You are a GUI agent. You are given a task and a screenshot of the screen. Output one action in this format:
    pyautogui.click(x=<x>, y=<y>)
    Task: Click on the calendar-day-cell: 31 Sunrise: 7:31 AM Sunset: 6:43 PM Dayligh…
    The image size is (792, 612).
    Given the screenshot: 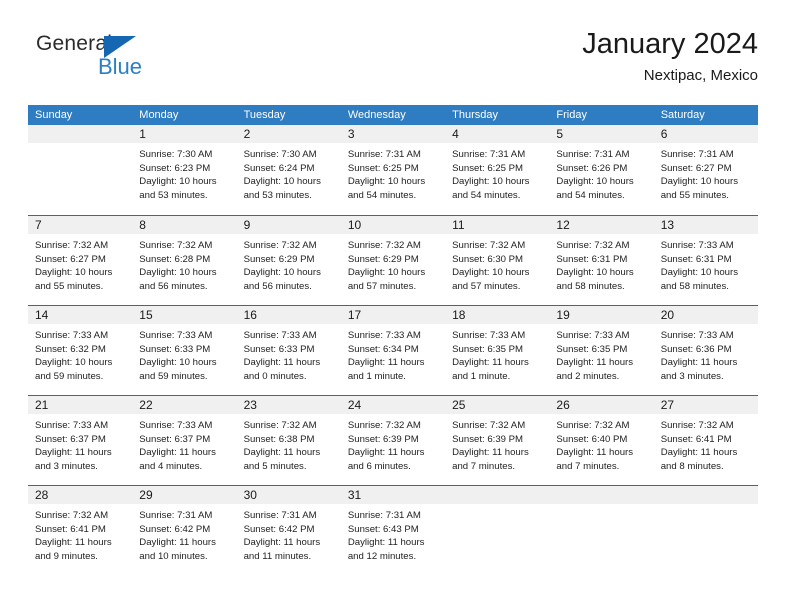 What is the action you would take?
    pyautogui.click(x=393, y=530)
    